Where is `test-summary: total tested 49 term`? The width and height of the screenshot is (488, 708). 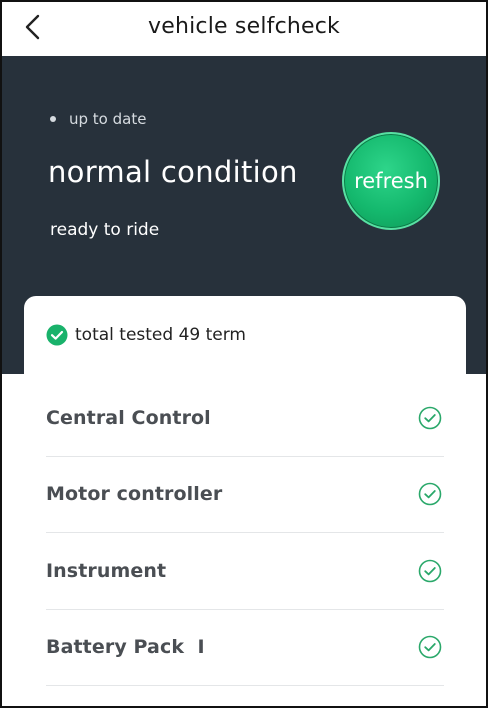
test-summary: total tested 49 term is located at coordinates (146, 335).